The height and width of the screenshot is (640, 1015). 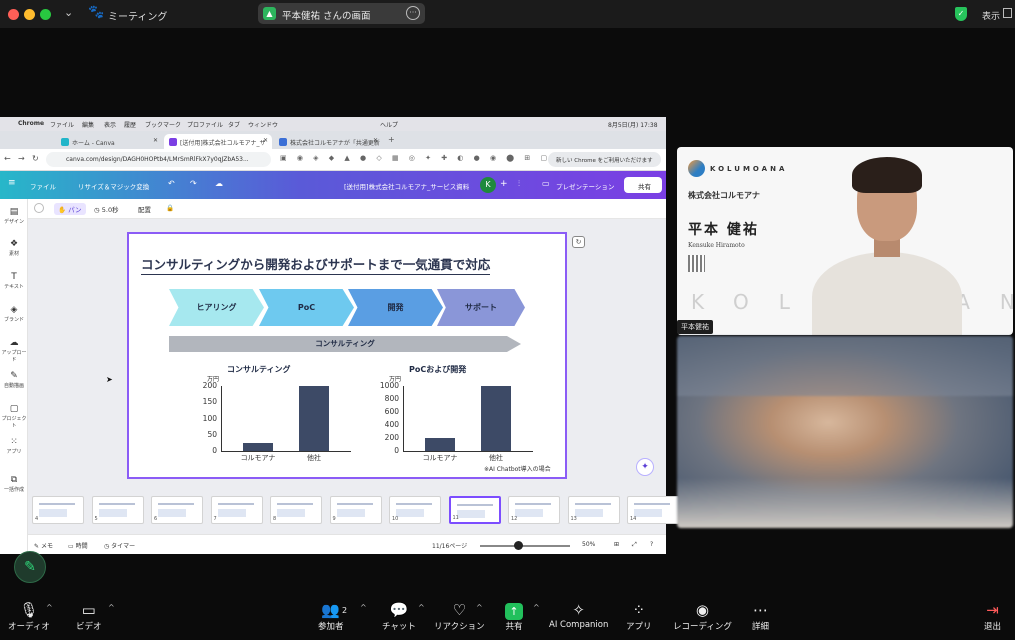 What do you see at coordinates (593, 510) in the screenshot?
I see `page-thumbnail: 13` at bounding box center [593, 510].